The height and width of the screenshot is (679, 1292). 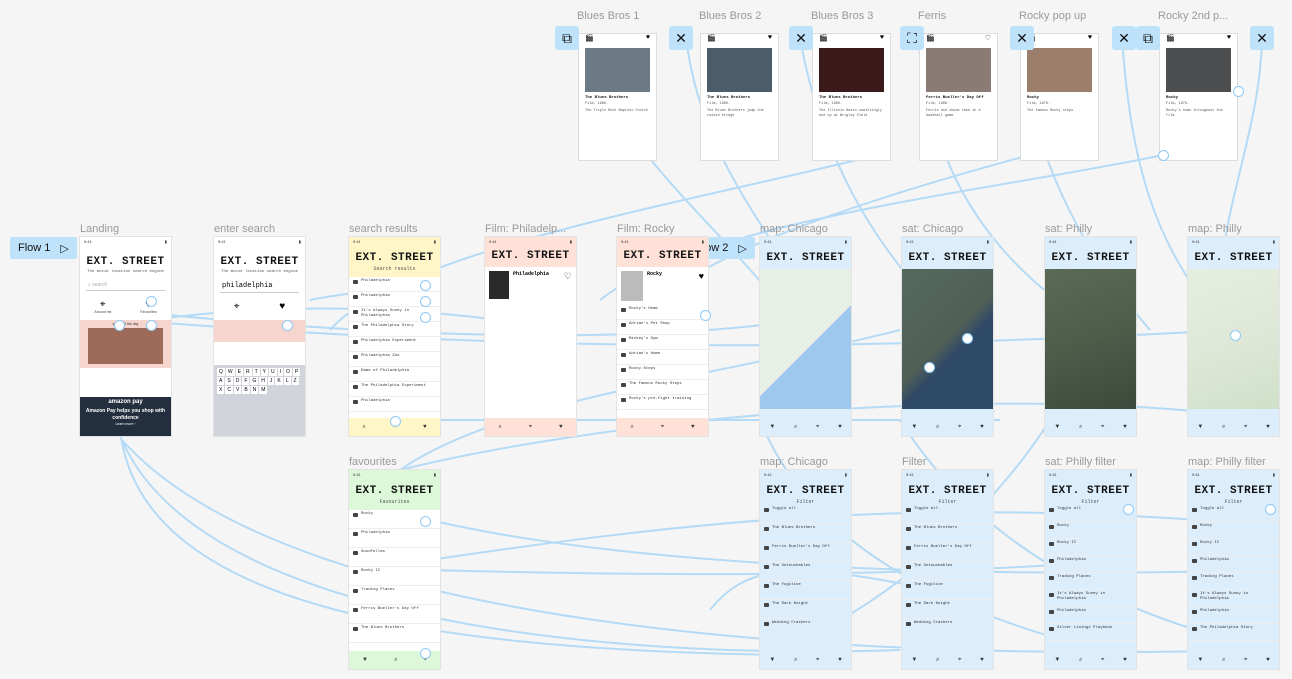 What do you see at coordinates (662, 402) in the screenshot?
I see `list-item: Rocky's pre-fight training` at bounding box center [662, 402].